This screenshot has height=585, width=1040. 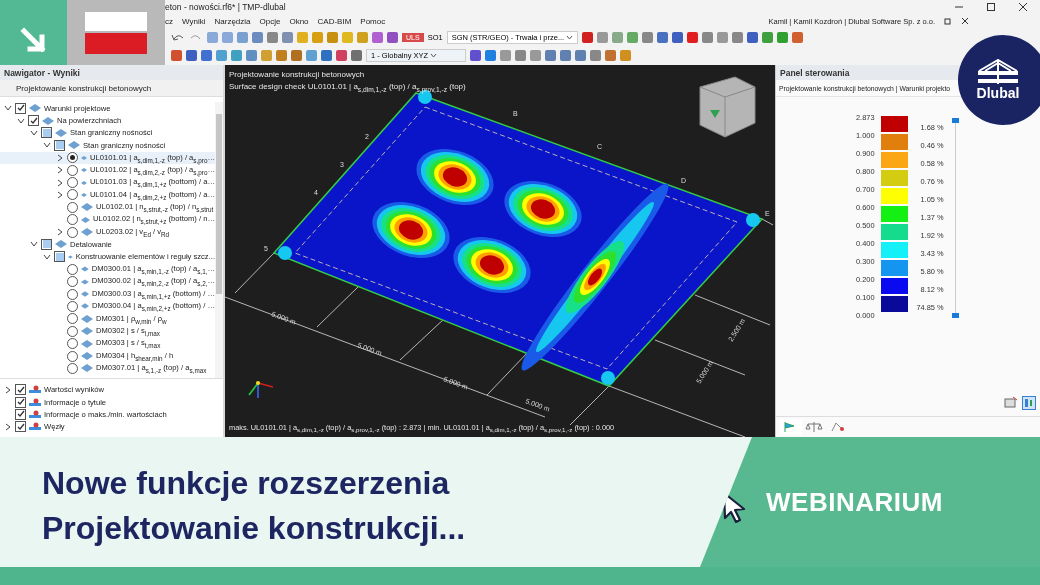 I want to click on legend-icon, so click(x=1029, y=403).